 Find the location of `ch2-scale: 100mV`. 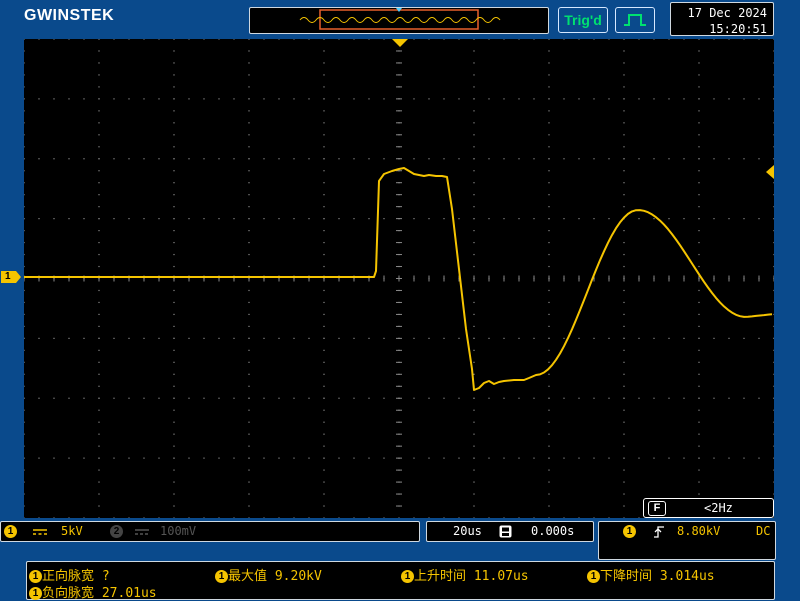

ch2-scale: 100mV is located at coordinates (178, 531).